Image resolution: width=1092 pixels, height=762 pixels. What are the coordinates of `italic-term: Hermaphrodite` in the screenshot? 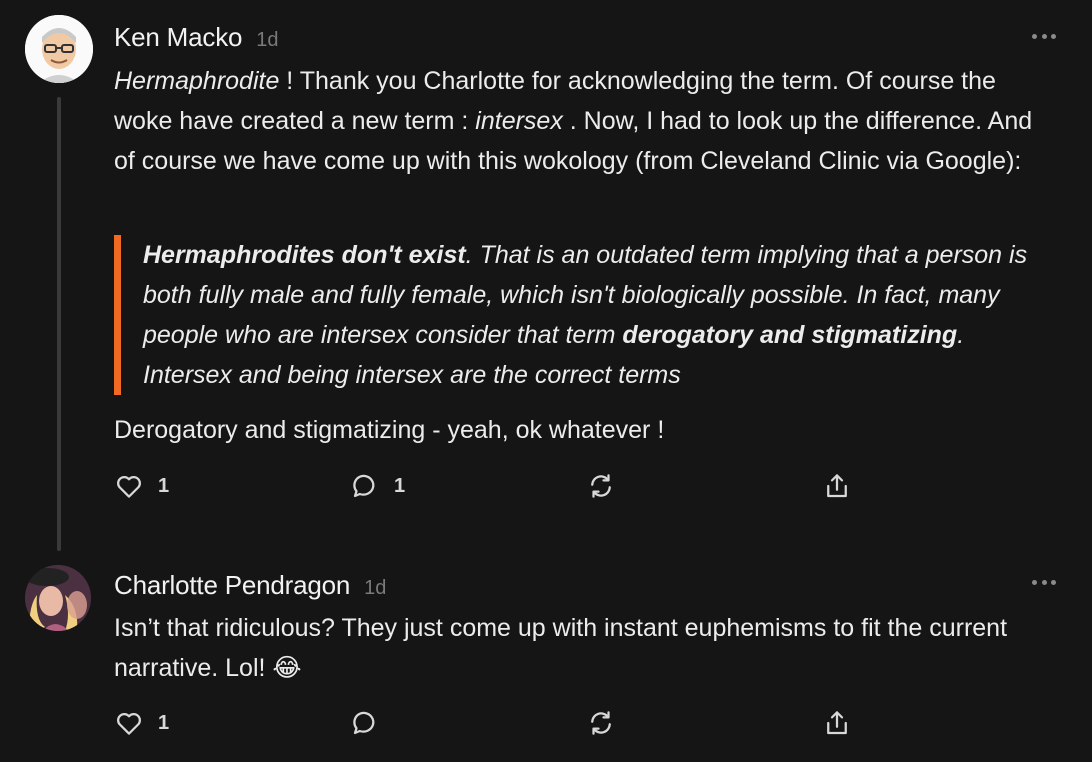 It's located at (197, 81).